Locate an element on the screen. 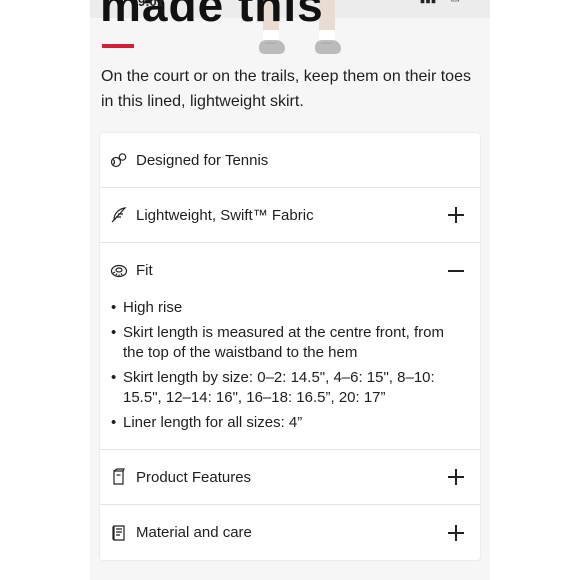  collapse-minus-icon is located at coordinates (456, 271).